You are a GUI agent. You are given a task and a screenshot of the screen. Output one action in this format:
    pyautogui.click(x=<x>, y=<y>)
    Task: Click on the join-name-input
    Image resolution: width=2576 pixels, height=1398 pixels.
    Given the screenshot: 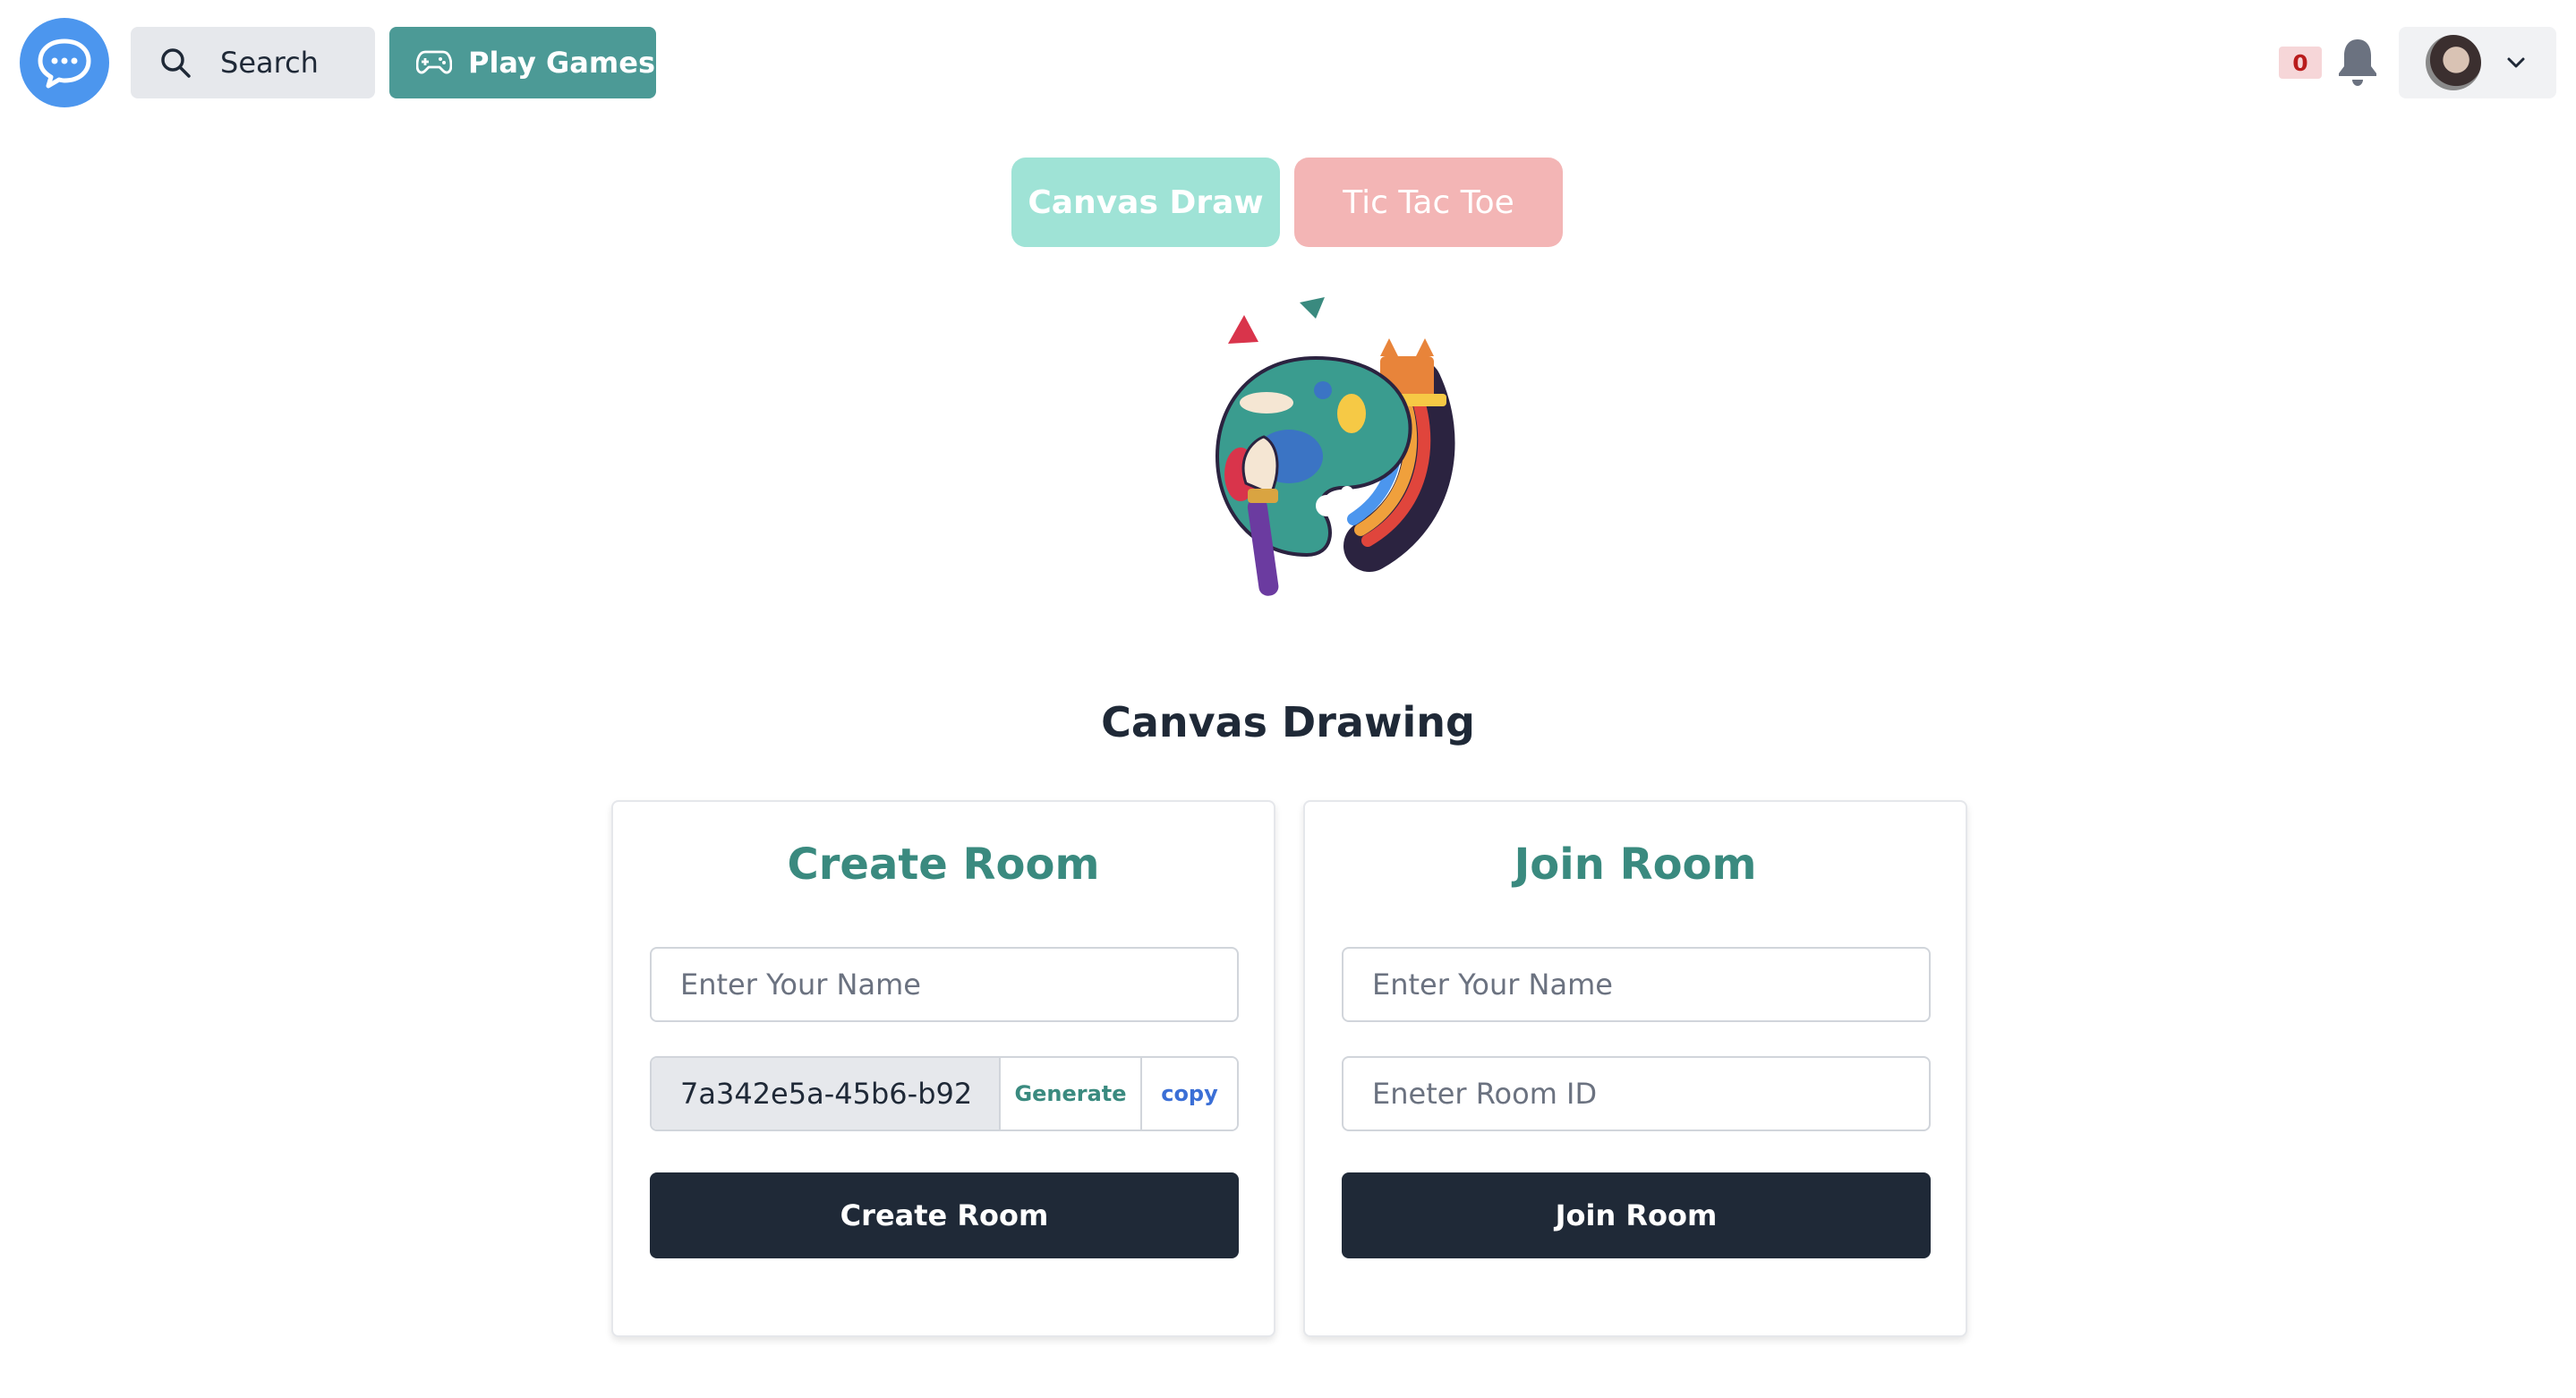 What is the action you would take?
    pyautogui.click(x=1636, y=985)
    